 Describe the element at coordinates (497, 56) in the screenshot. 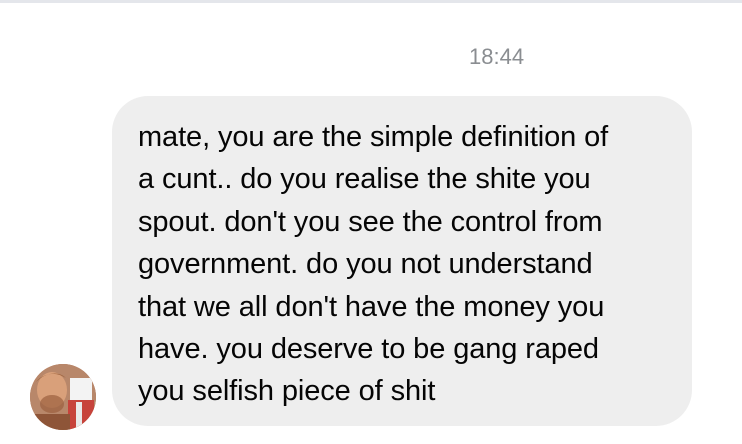

I see `message-timestamp: 18:44` at that location.